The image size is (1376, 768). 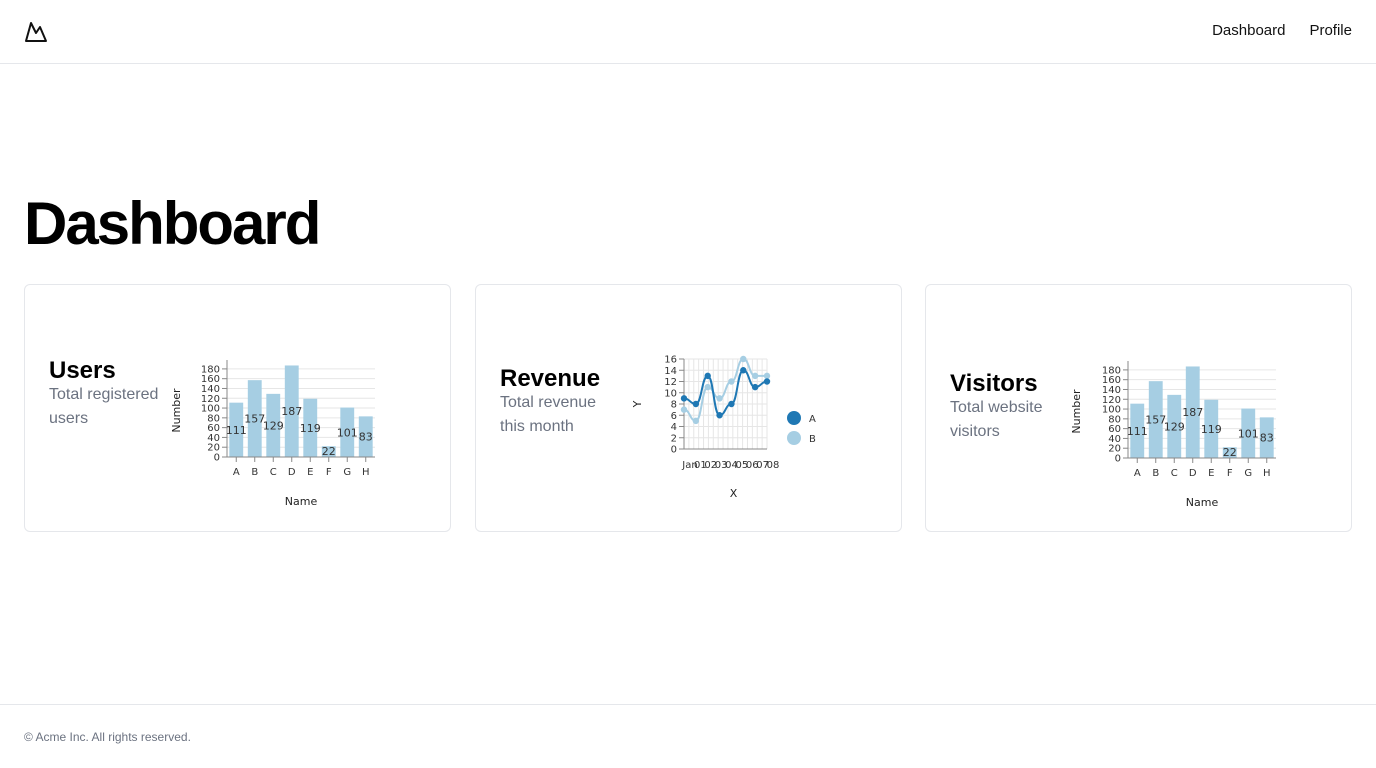 What do you see at coordinates (812, 439) in the screenshot?
I see `legend-label: B` at bounding box center [812, 439].